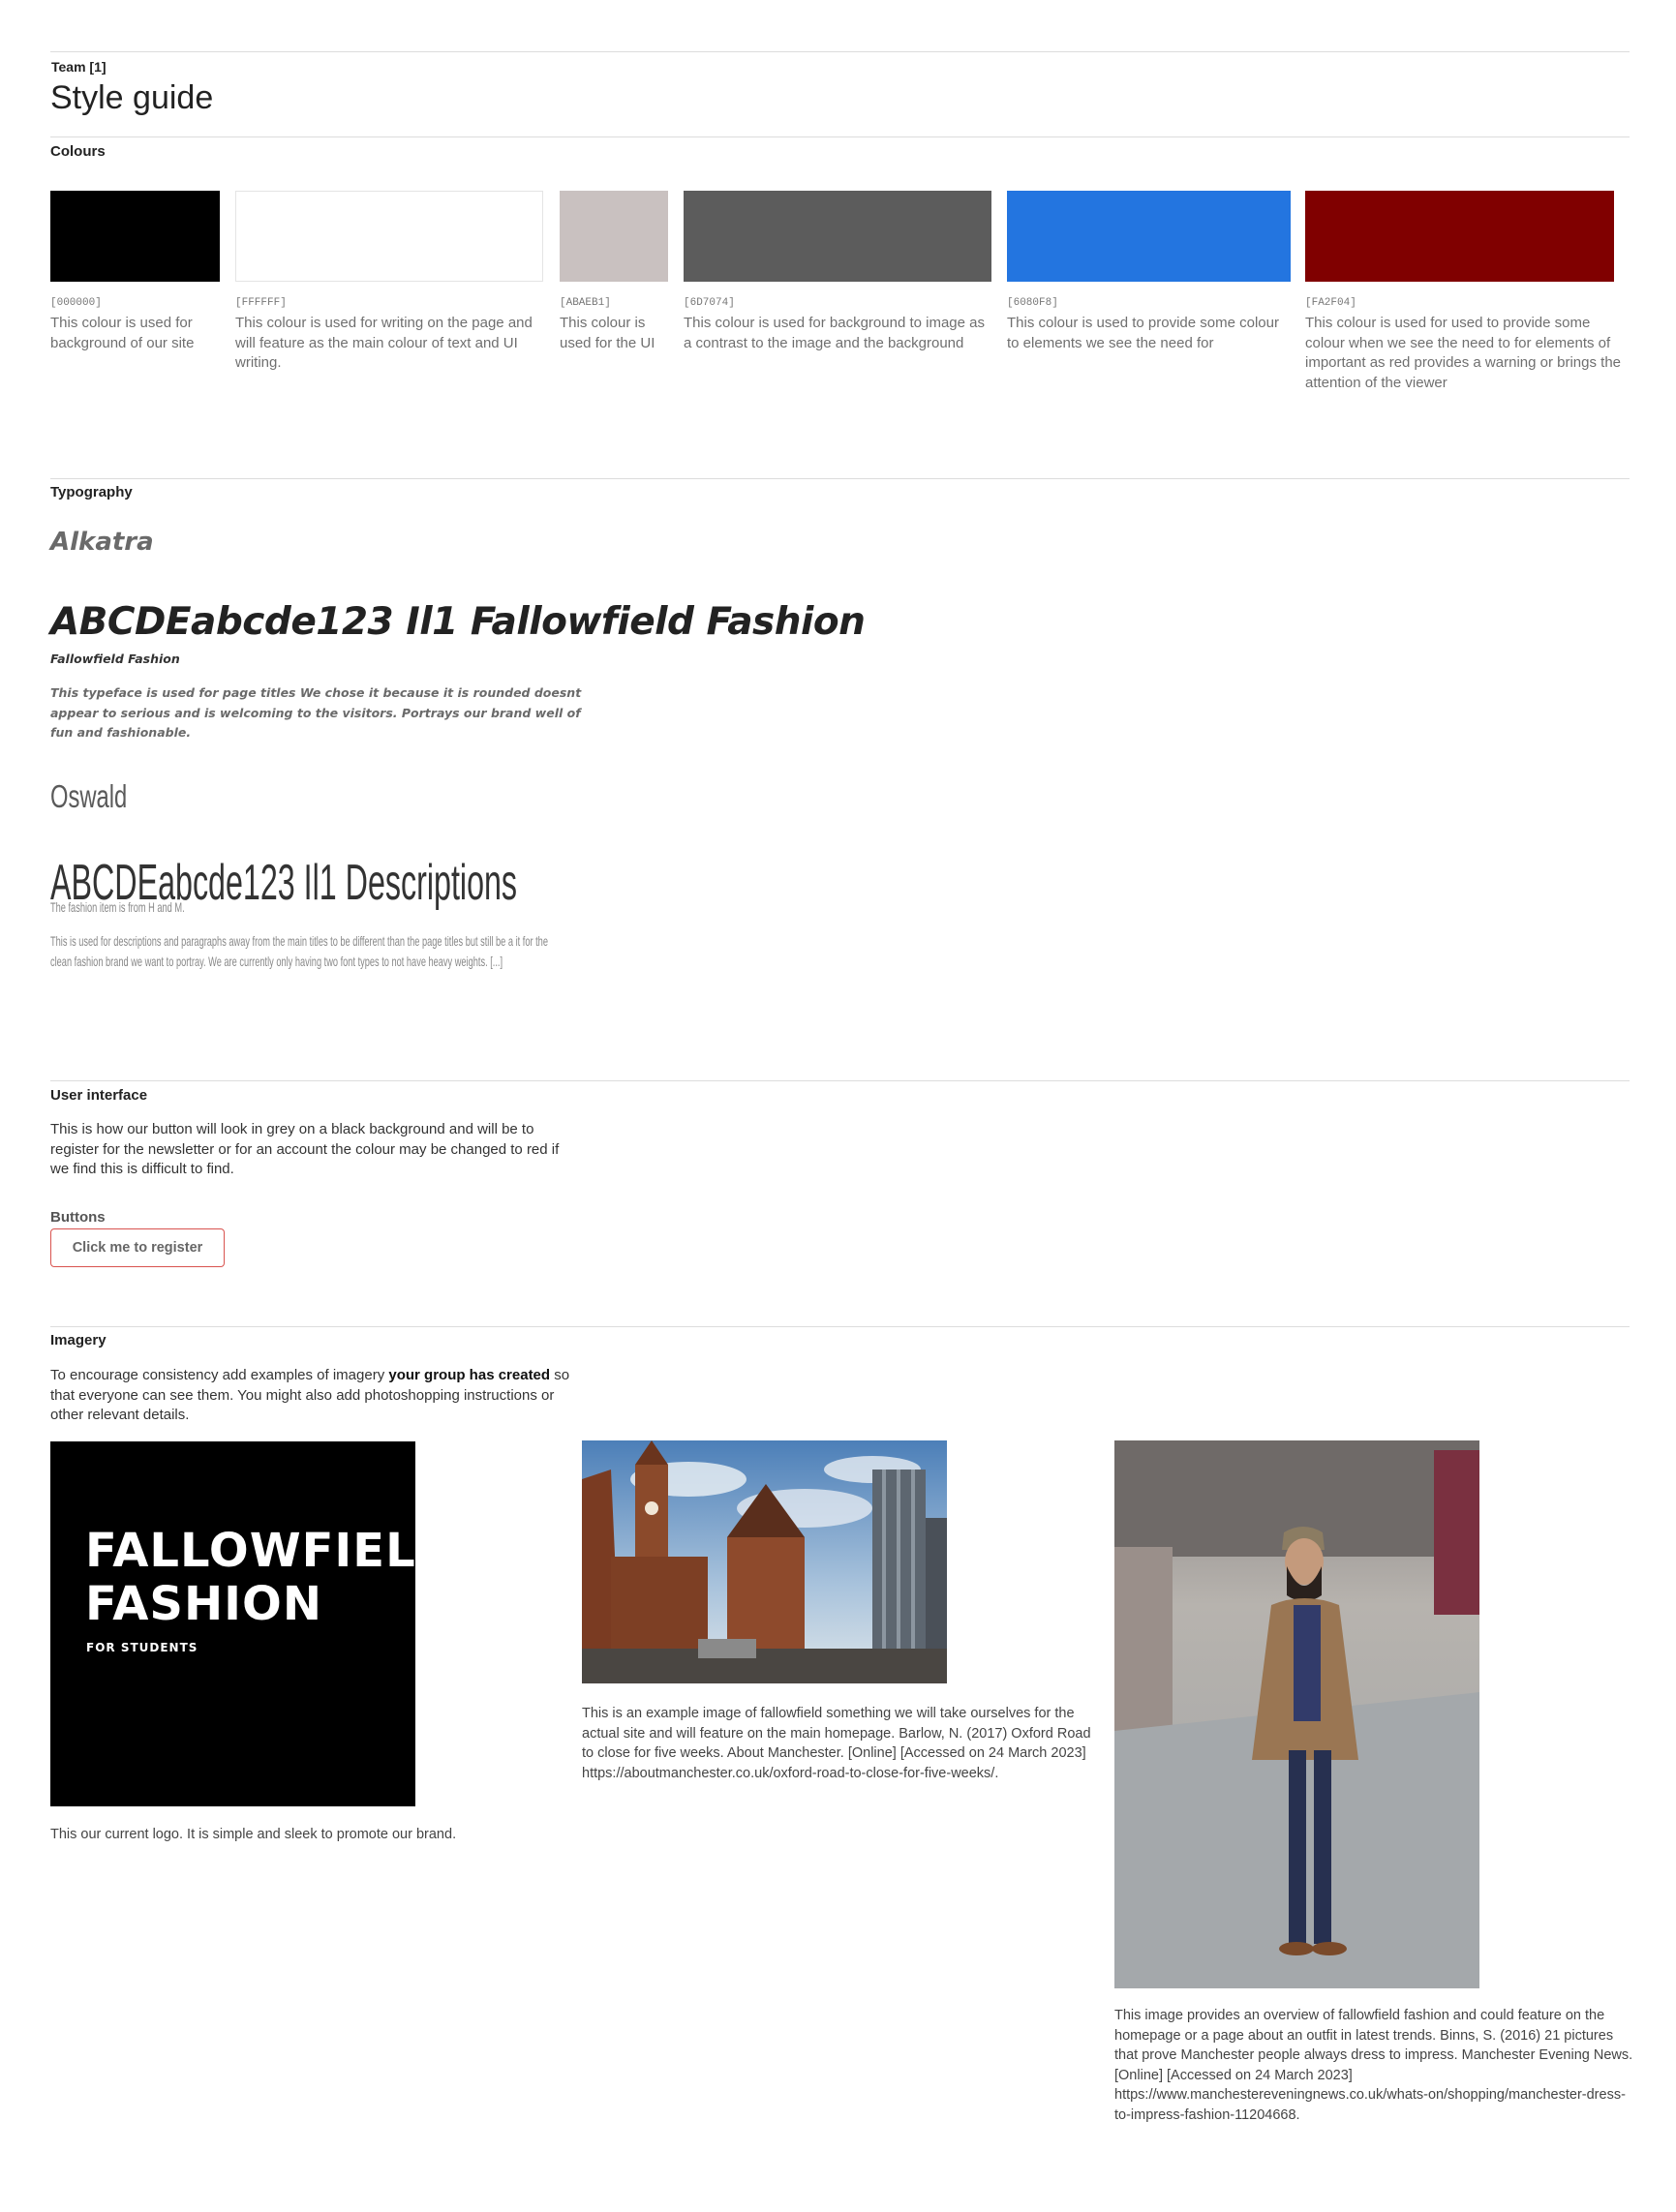  I want to click on swatch-red, so click(1459, 236).